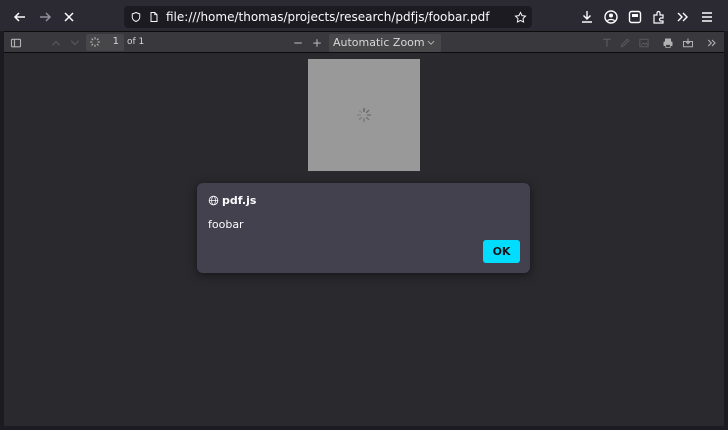 Image resolution: width=728 pixels, height=430 pixels. Describe the element at coordinates (726, 230) in the screenshot. I see `window-frame-right` at that location.